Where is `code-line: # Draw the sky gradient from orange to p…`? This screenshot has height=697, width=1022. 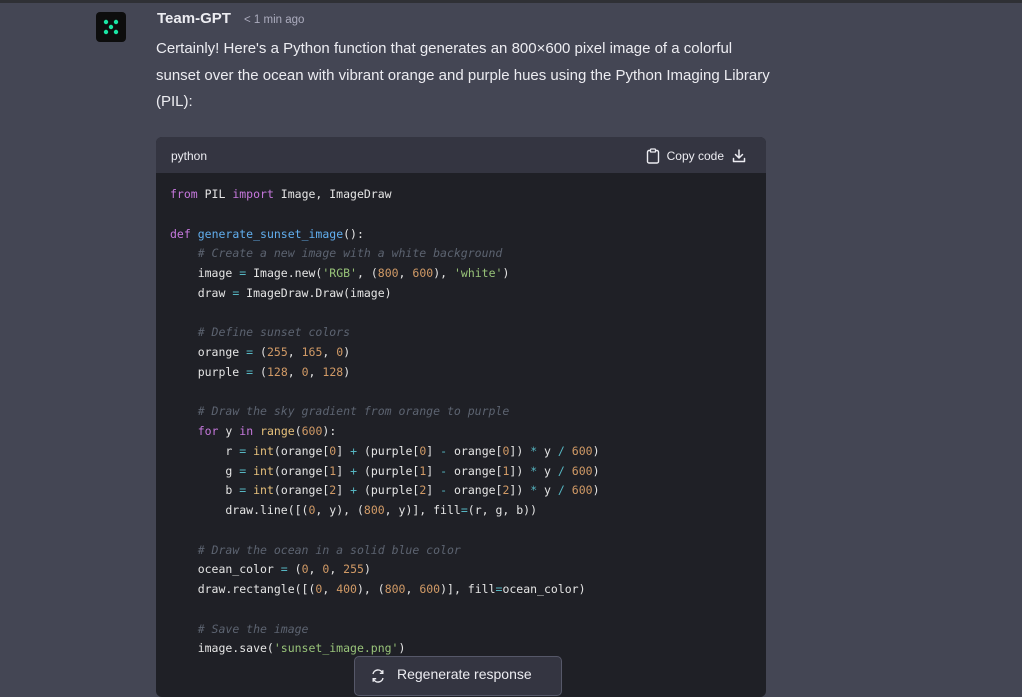 code-line: # Draw the sky gradient from orange to p… is located at coordinates (385, 412).